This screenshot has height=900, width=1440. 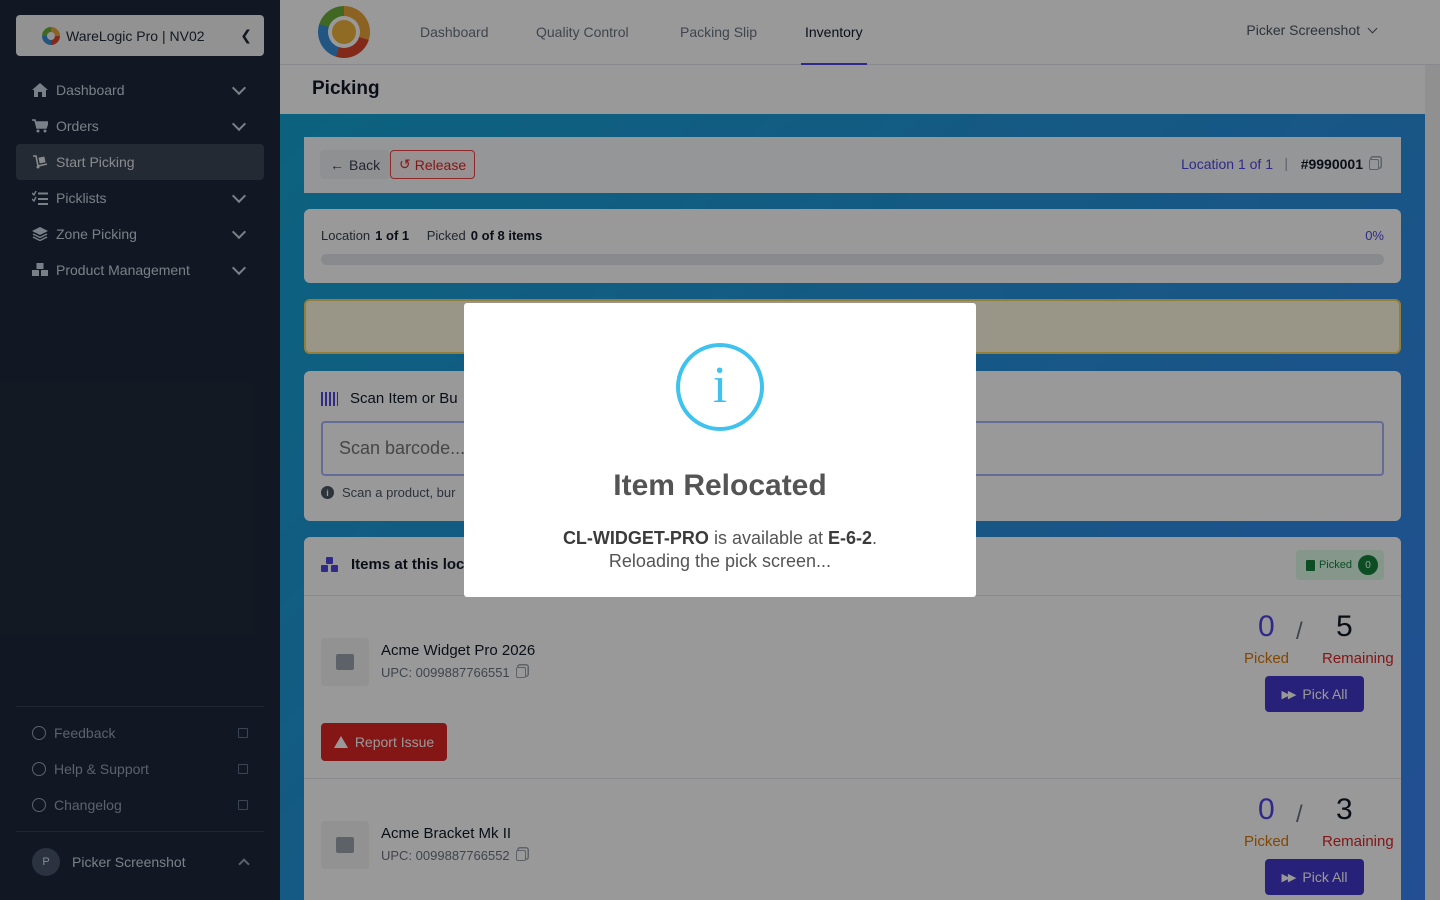 What do you see at coordinates (768, 538) in the screenshot?
I see `message-text: is available at` at bounding box center [768, 538].